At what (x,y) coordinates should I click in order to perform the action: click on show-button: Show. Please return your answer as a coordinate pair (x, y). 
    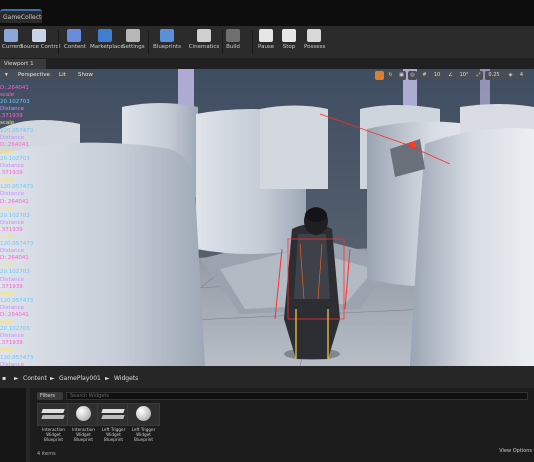
    Looking at the image, I should click on (85, 75).